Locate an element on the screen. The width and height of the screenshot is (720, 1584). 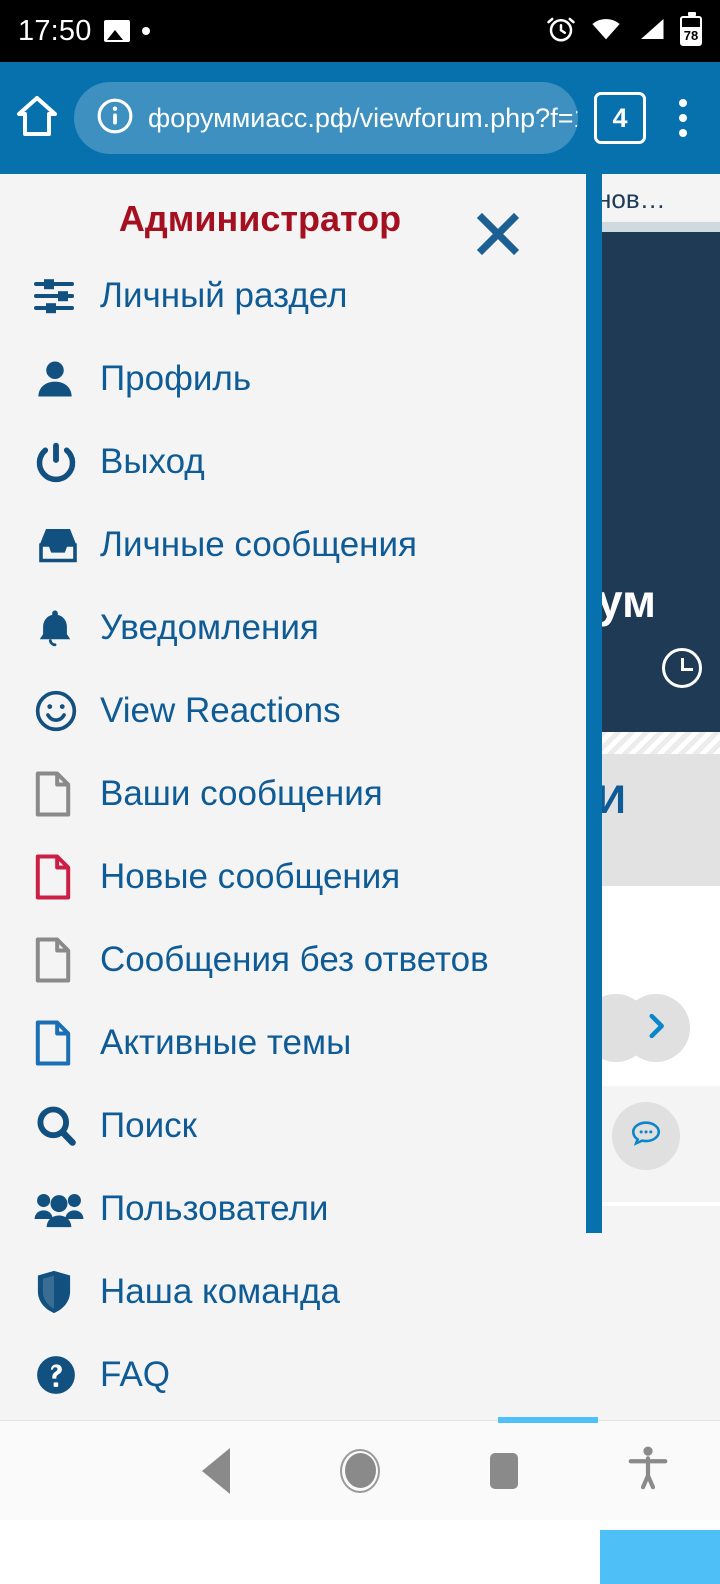
nav-recents-button is located at coordinates (504, 1470).